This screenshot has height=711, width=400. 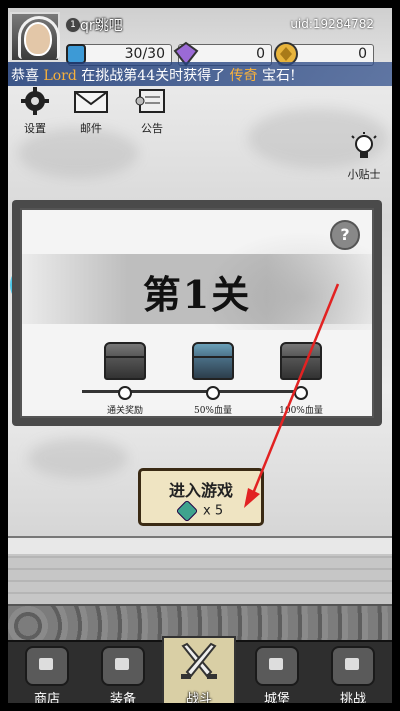 I want to click on announcement-banner: 恭喜 Lord 在挑战第44关时获得了 传奇 宝石!, so click(x=200, y=74).